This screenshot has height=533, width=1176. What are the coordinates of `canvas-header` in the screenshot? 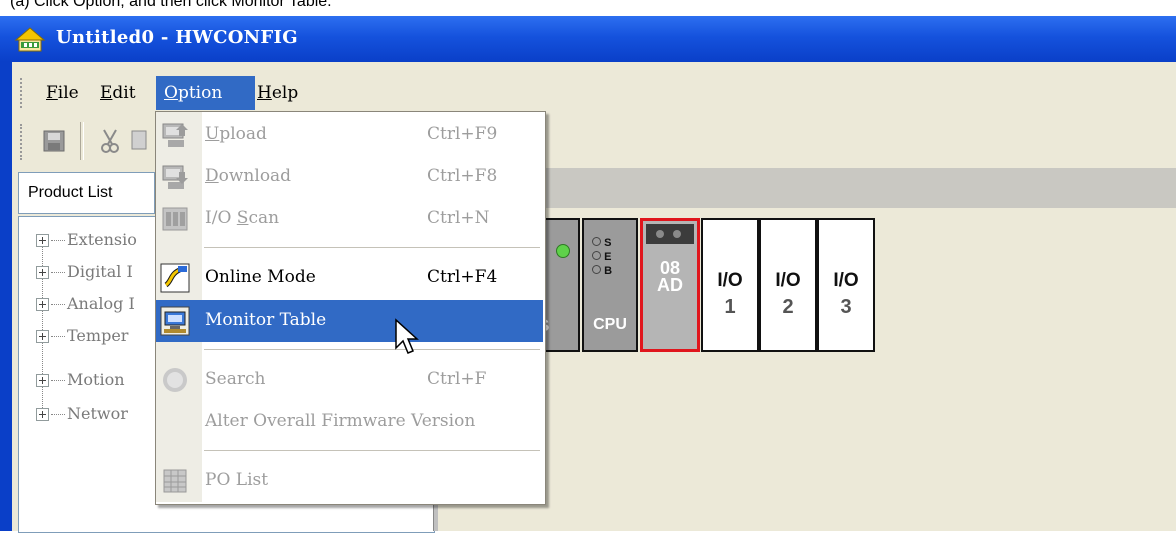 It's located at (860, 188).